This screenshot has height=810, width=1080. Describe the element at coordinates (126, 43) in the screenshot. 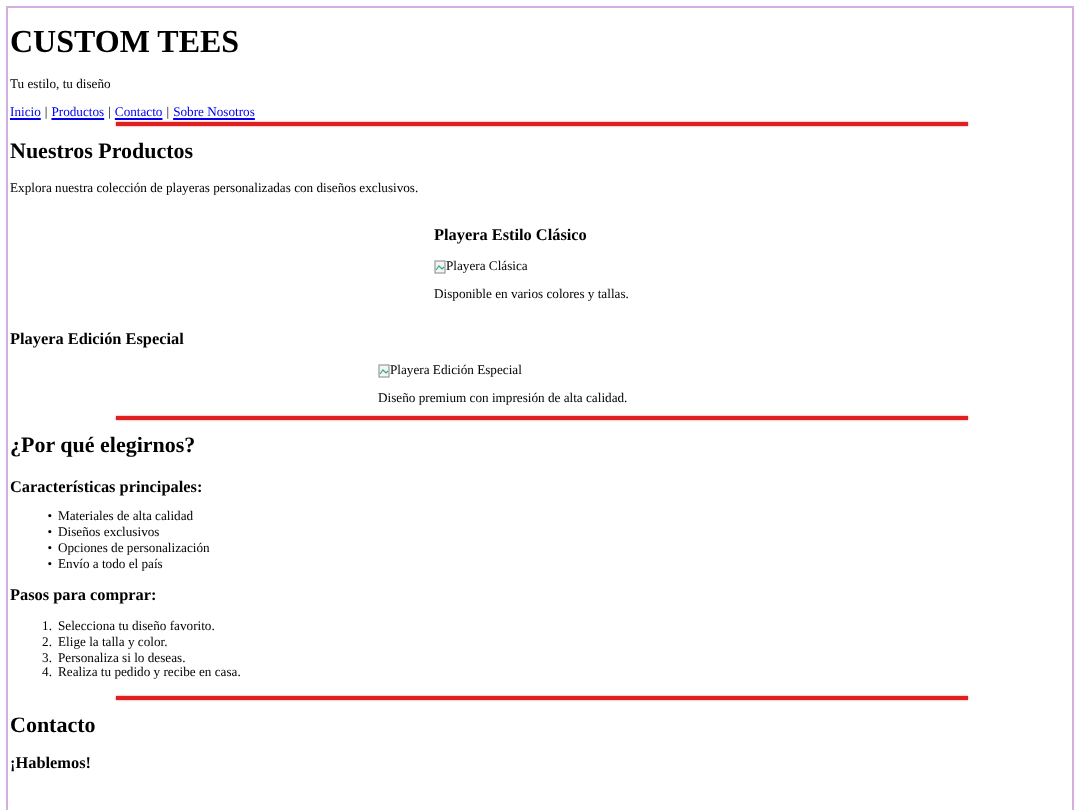

I see `site-title: CUSTOM TEES` at that location.